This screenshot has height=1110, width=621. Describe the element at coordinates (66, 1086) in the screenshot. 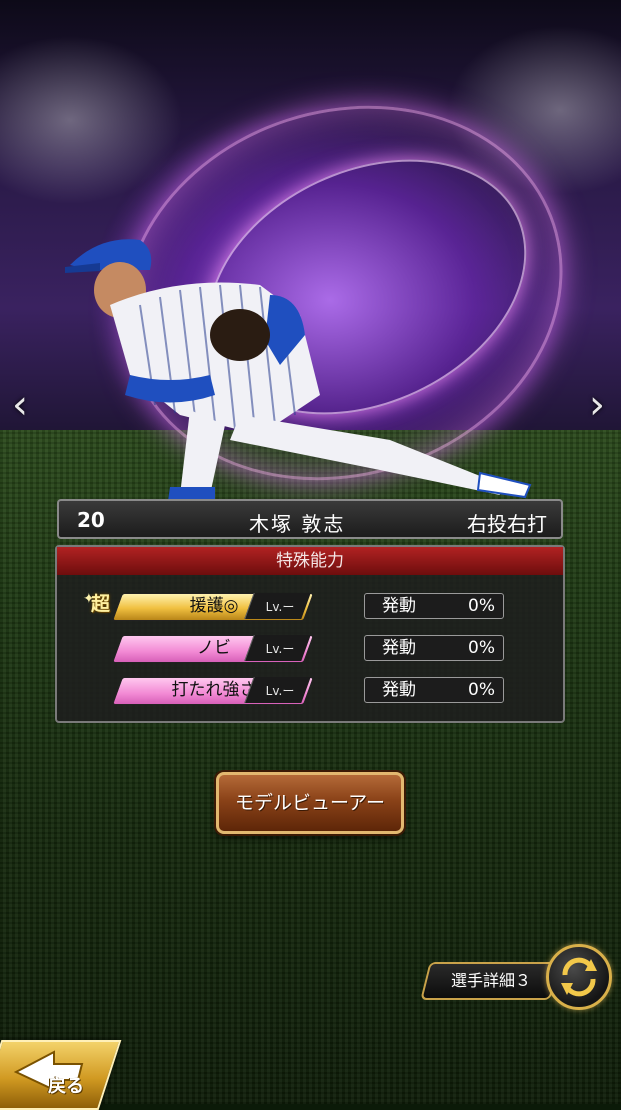

I see `back-label: 戻る` at that location.